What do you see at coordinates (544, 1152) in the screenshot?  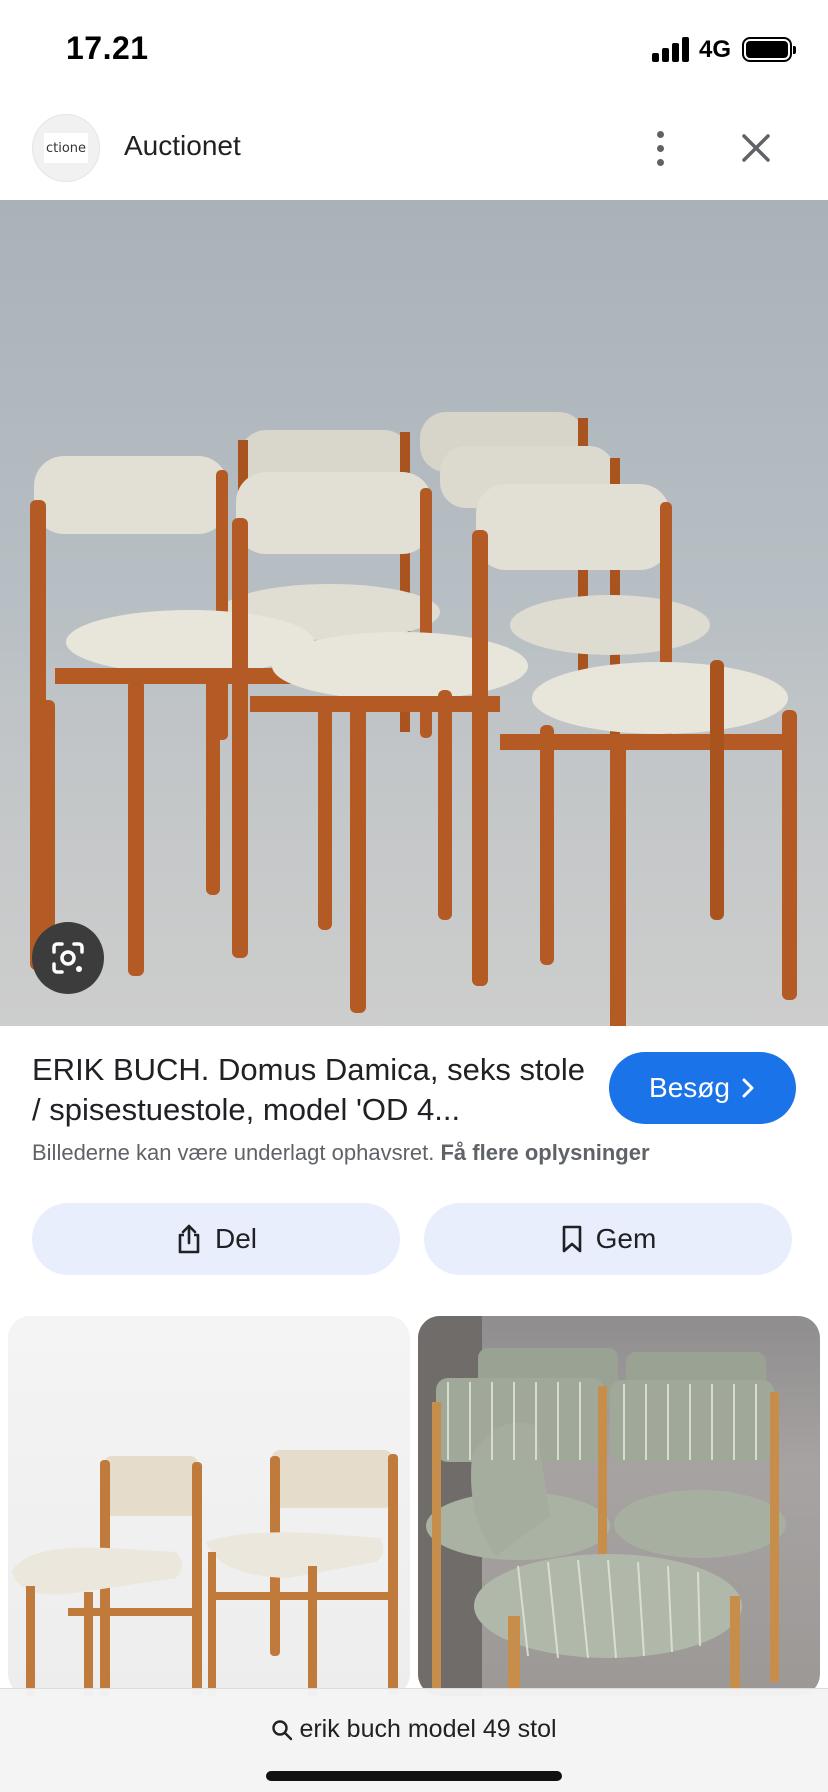 I see `more-info-link: Få flere oplysninger` at bounding box center [544, 1152].